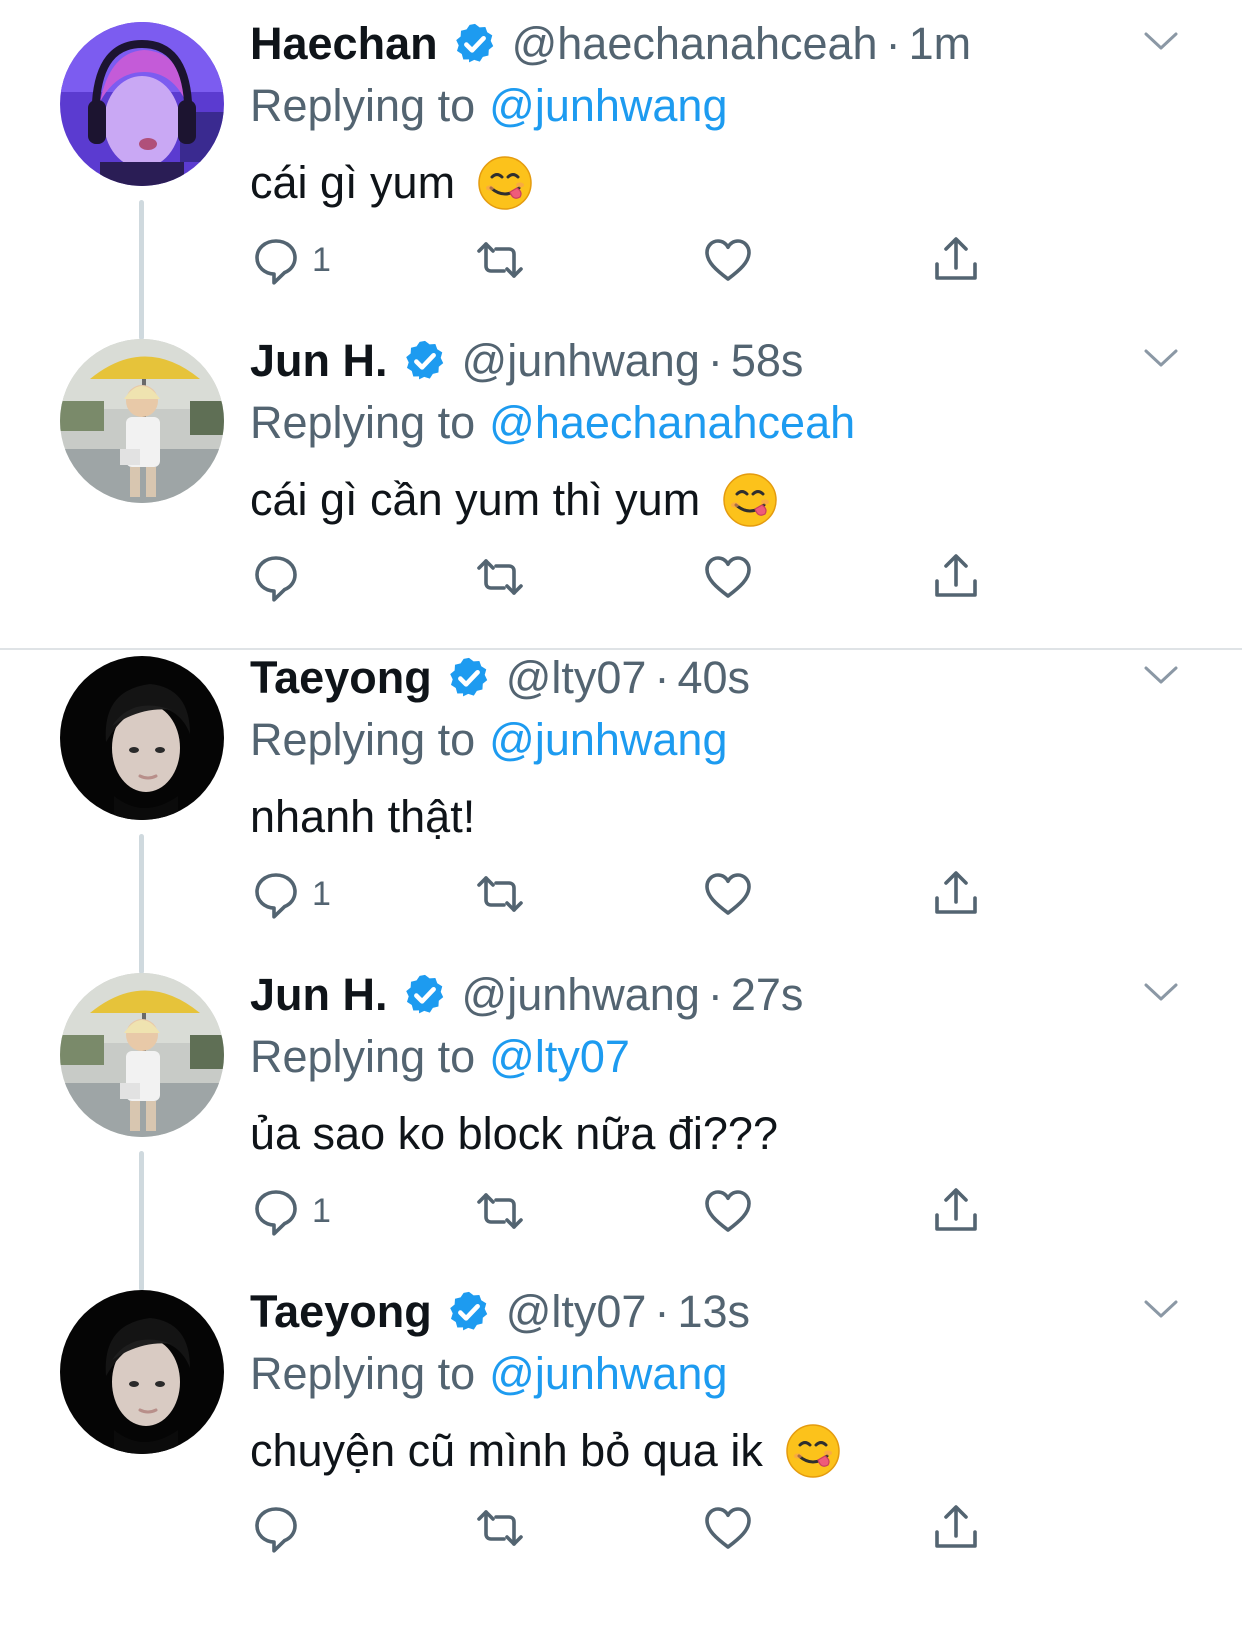 The width and height of the screenshot is (1242, 1642). I want to click on replying-to: Replying to @lty07, so click(440, 1057).